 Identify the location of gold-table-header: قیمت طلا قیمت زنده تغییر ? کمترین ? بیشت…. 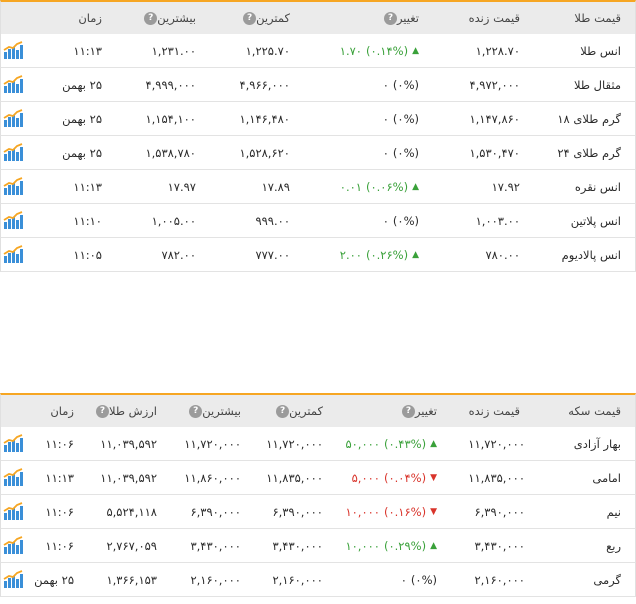
(318, 17).